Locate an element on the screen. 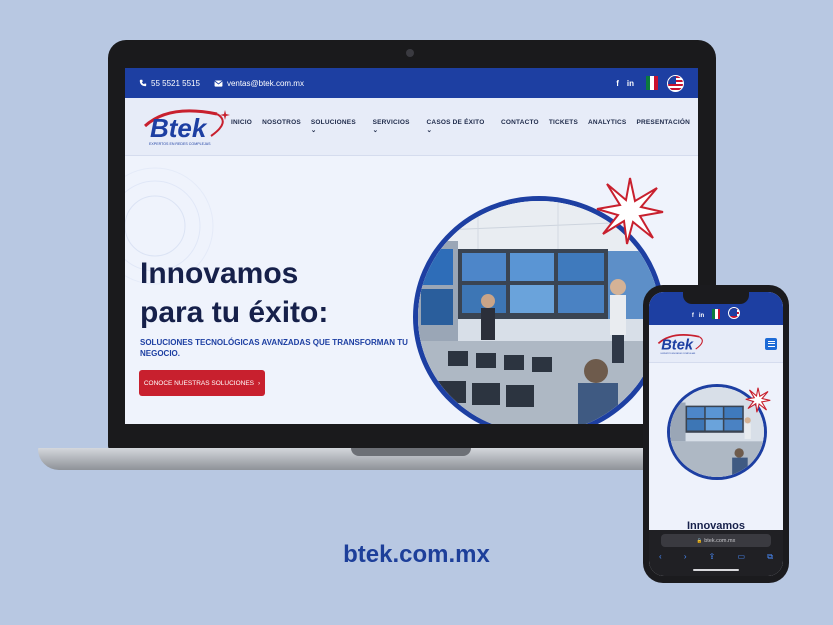 The height and width of the screenshot is (625, 833). hero-title: Innovamos para tu éxito: is located at coordinates (234, 293).